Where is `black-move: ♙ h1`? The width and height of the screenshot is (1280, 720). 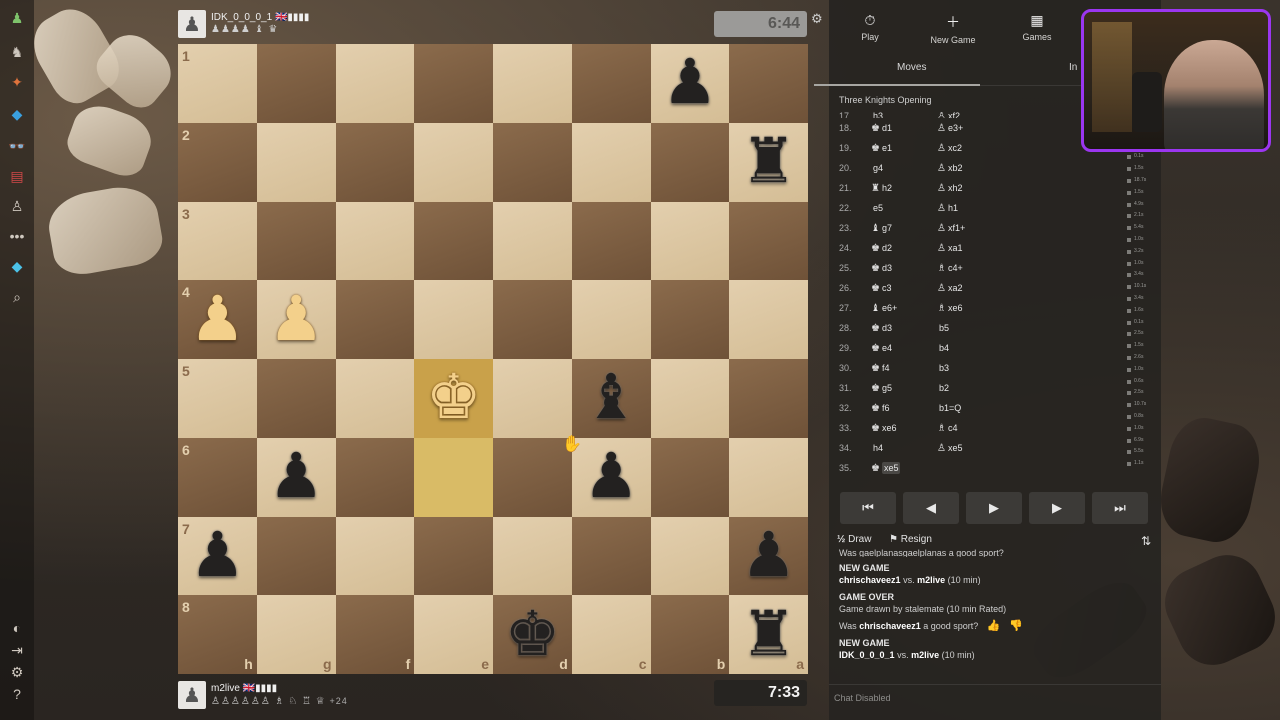 black-move: ♙ h1 is located at coordinates (947, 208).